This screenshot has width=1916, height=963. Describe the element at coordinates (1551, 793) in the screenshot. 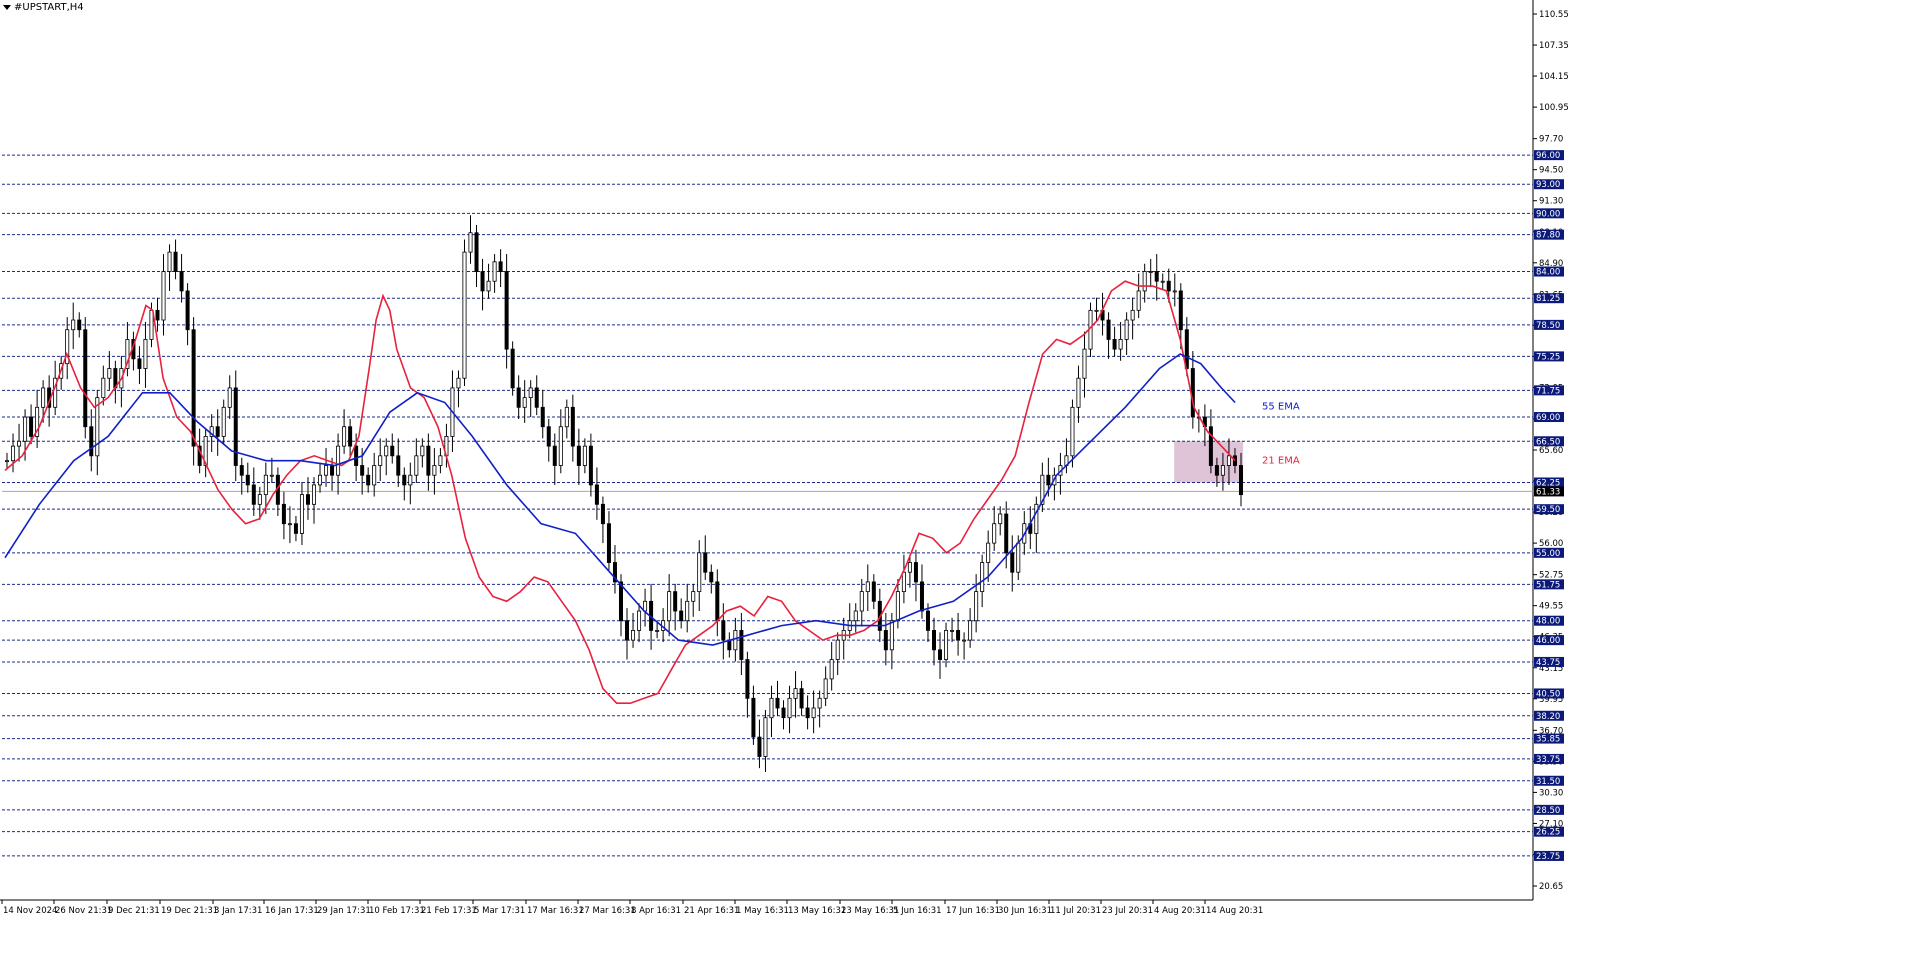

I see `y-tick-label: 30.30` at that location.